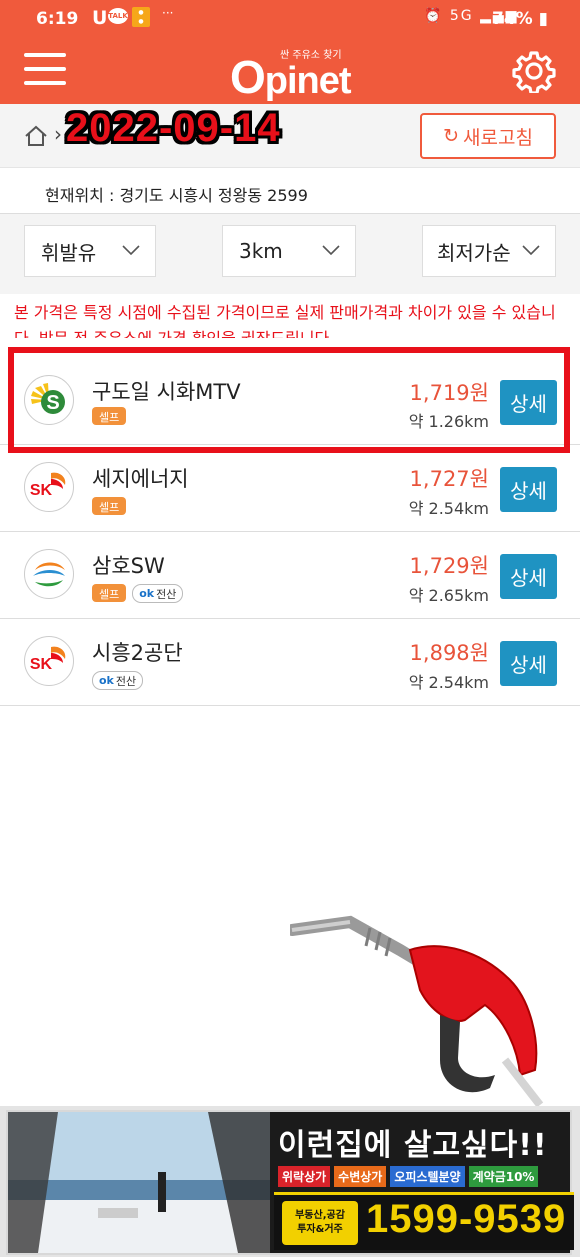 Image resolution: width=580 pixels, height=1257 pixels. What do you see at coordinates (320, 1223) in the screenshot?
I see `ad-badge: 부동산,공감 투자&거주` at bounding box center [320, 1223].